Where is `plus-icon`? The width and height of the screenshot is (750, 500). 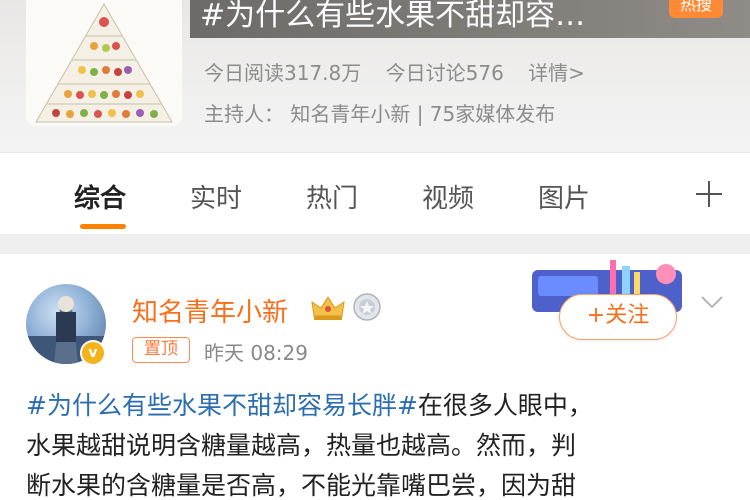
plus-icon is located at coordinates (709, 194).